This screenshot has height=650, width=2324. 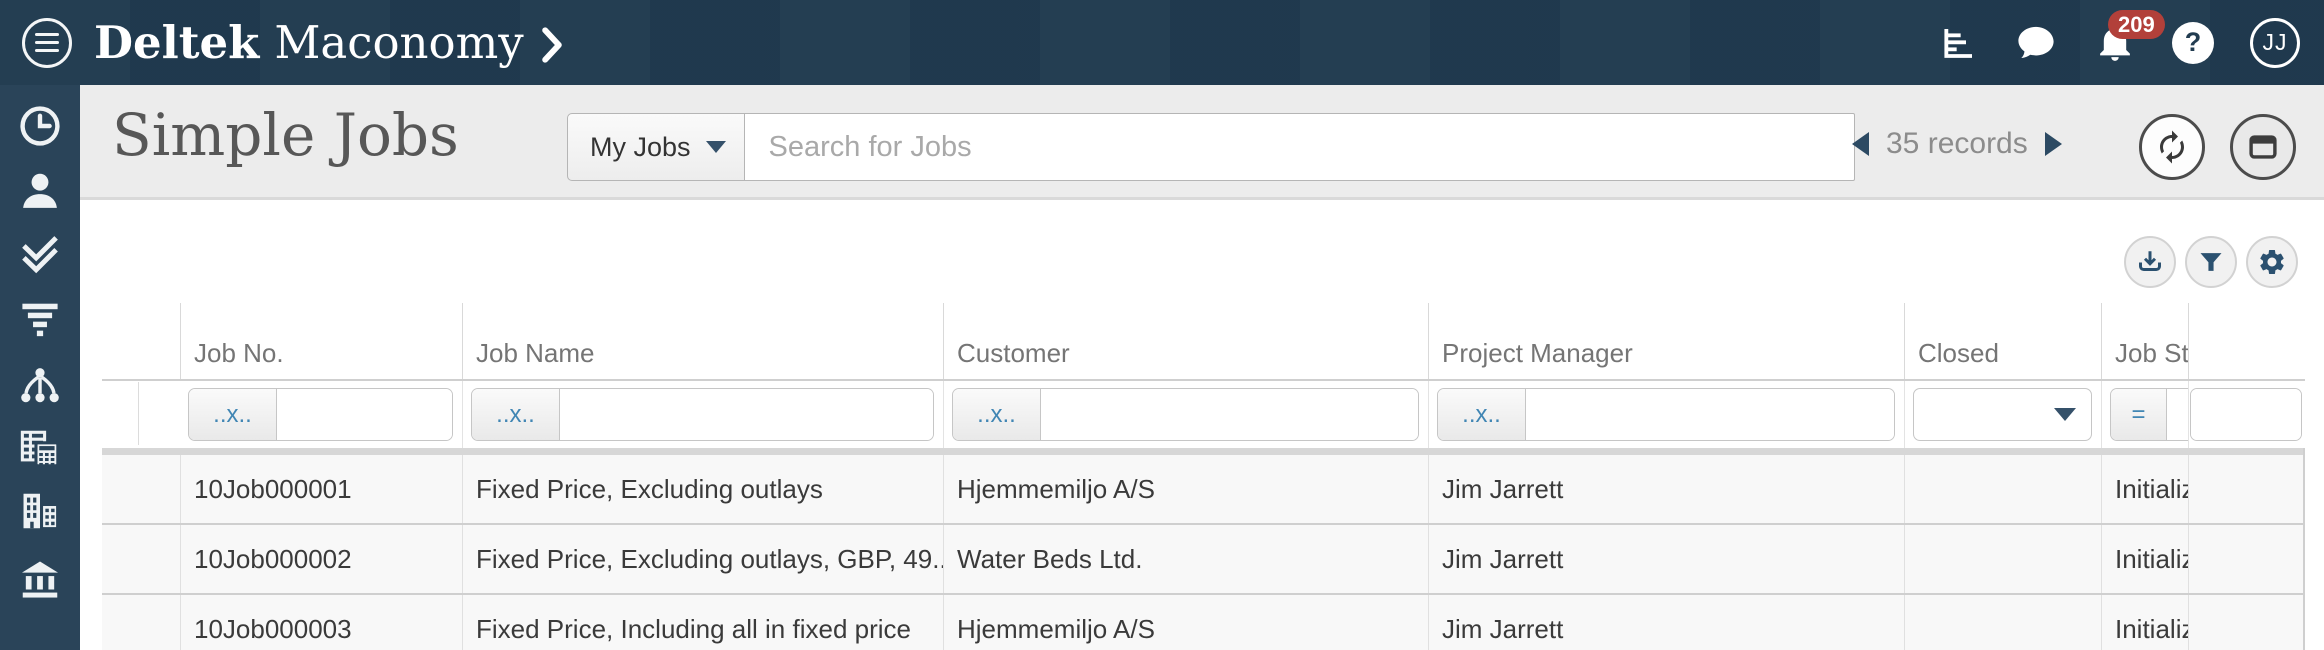 I want to click on filter-operator-project-manager: ..x.., so click(x=1482, y=414).